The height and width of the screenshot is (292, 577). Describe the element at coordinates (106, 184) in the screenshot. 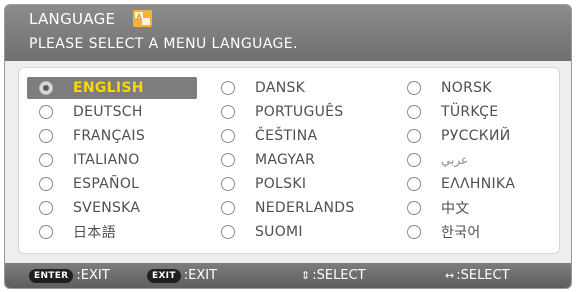

I see `language-label: ESPAÑOL` at that location.